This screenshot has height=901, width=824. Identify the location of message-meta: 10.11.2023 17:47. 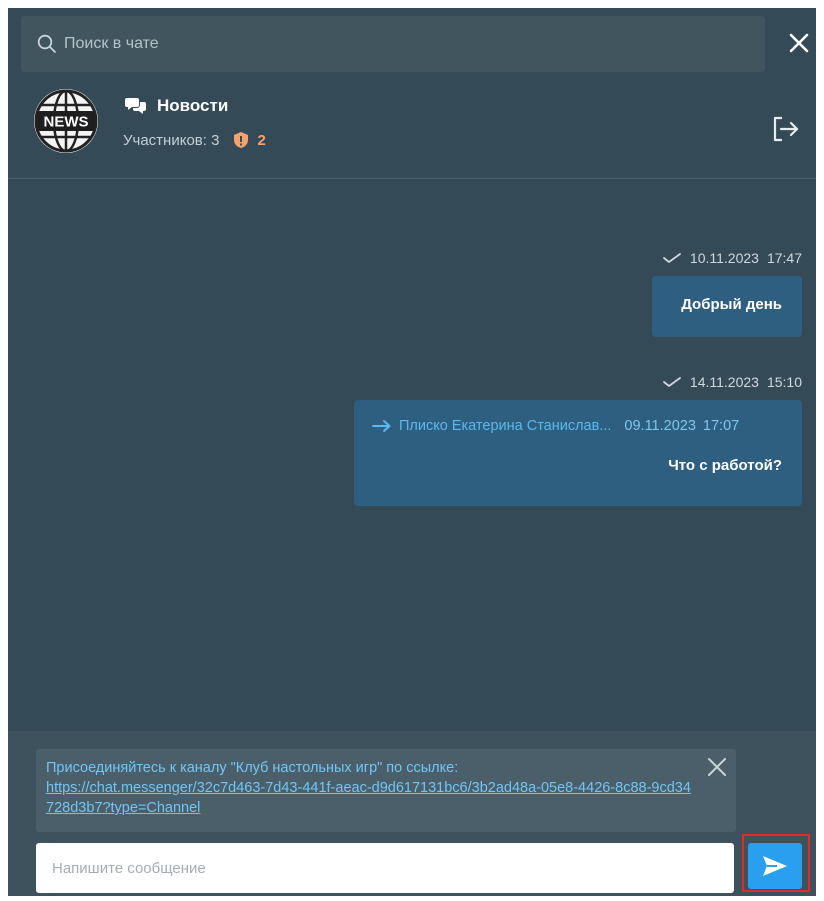
(732, 258).